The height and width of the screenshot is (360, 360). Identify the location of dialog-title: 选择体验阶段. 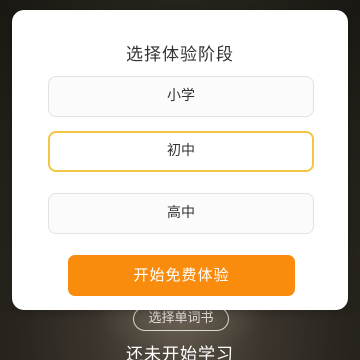
(180, 55).